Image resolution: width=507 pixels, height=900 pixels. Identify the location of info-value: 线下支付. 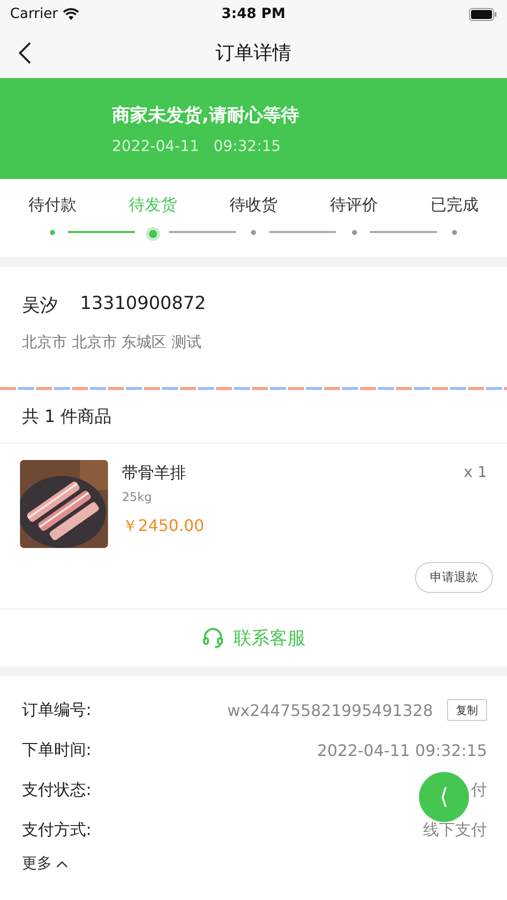
(455, 830).